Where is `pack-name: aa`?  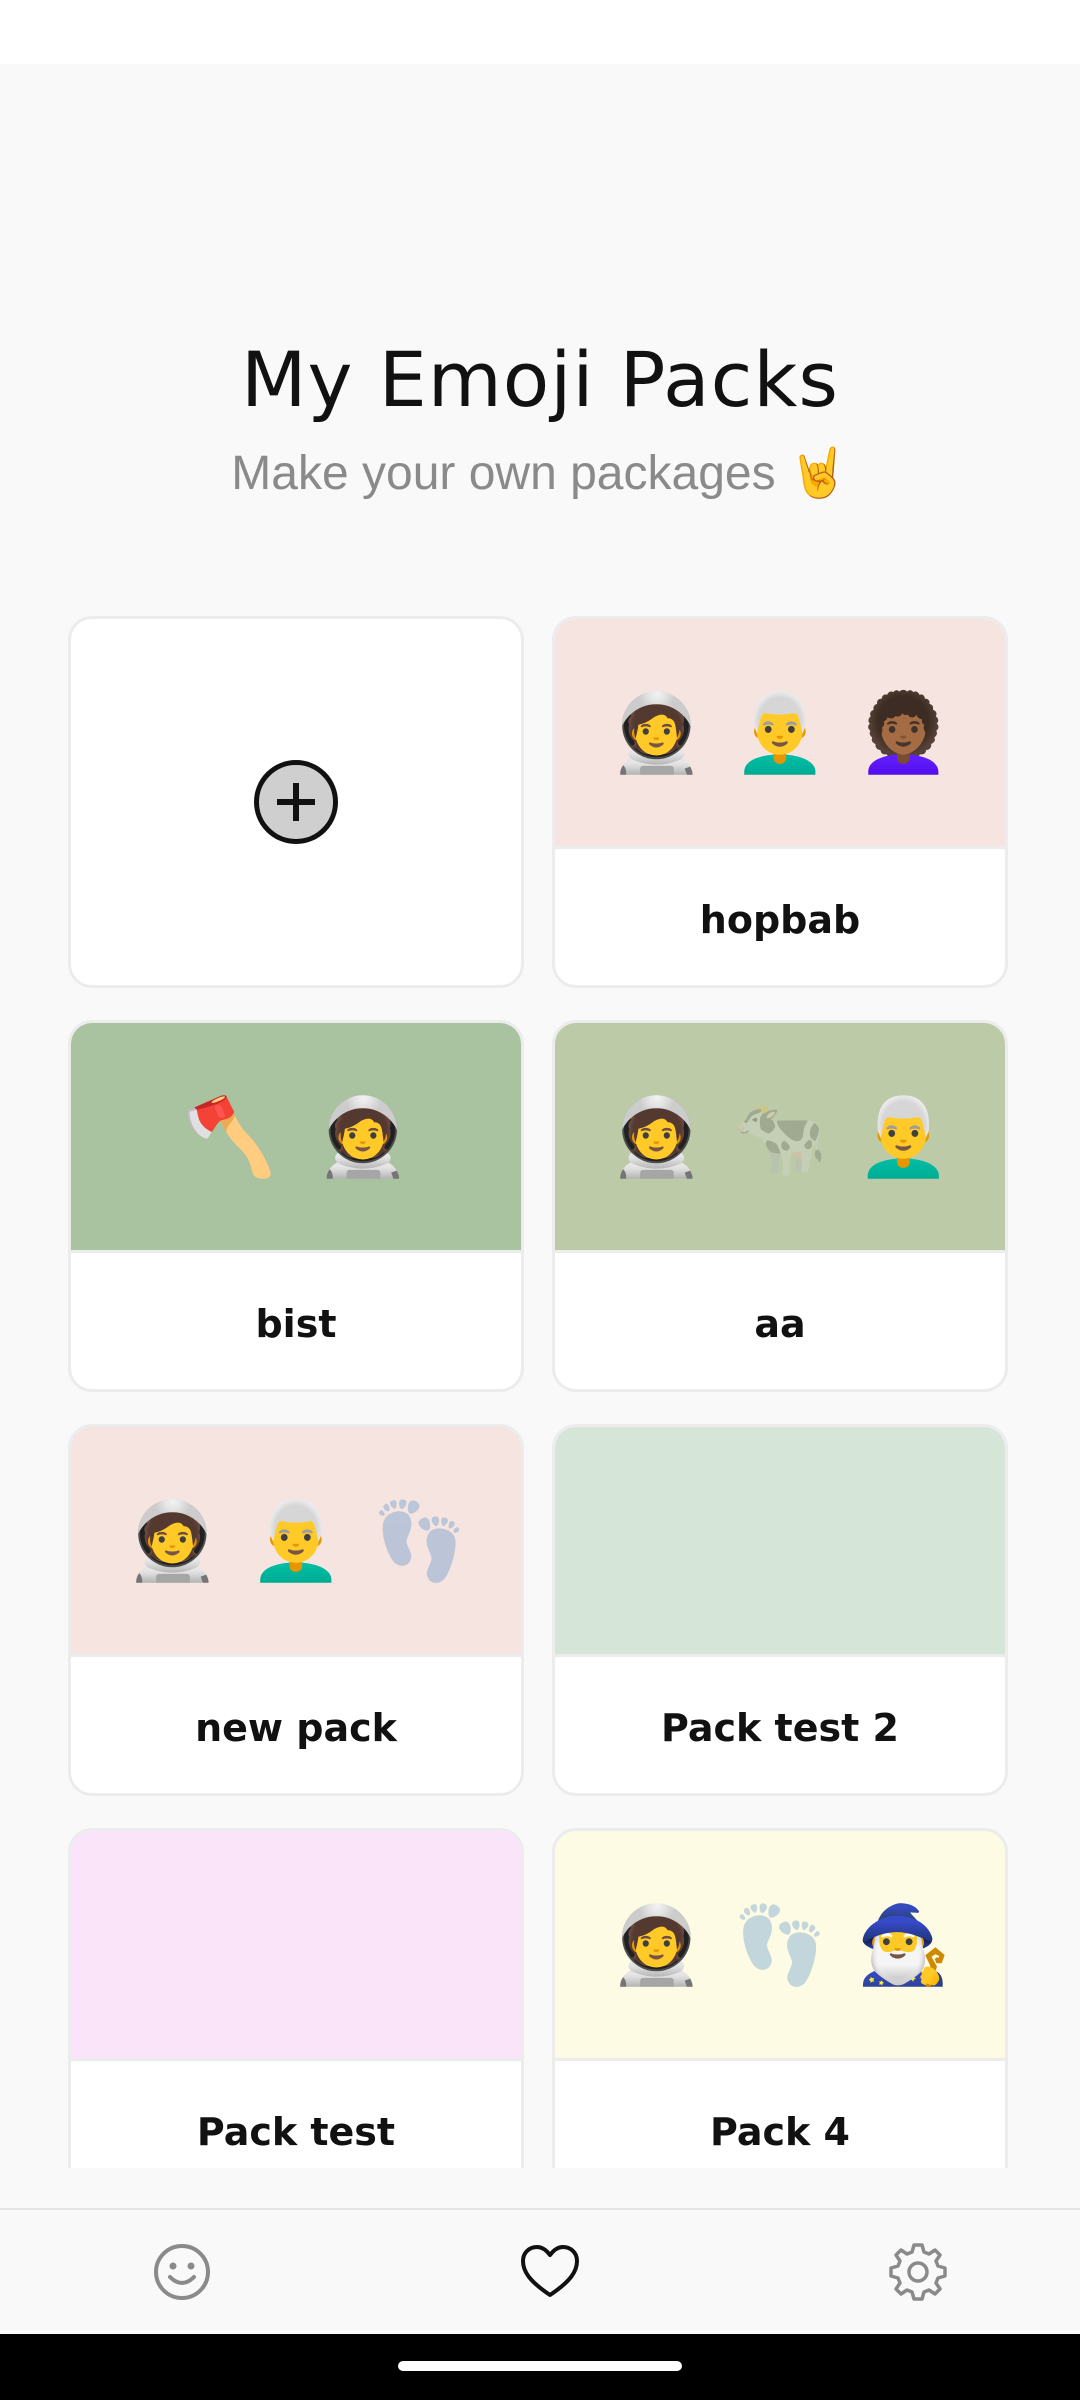
pack-name: aa is located at coordinates (780, 1324).